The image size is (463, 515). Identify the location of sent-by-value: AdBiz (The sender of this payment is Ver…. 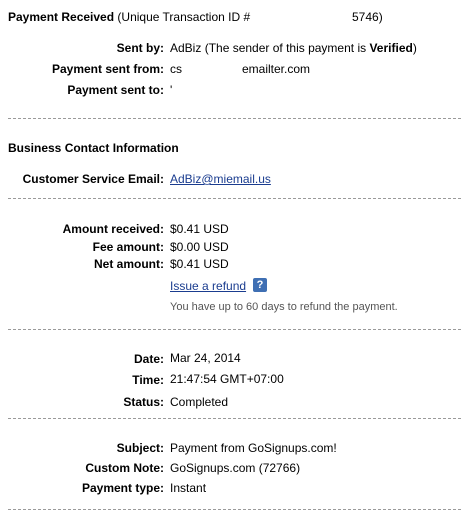
(293, 48).